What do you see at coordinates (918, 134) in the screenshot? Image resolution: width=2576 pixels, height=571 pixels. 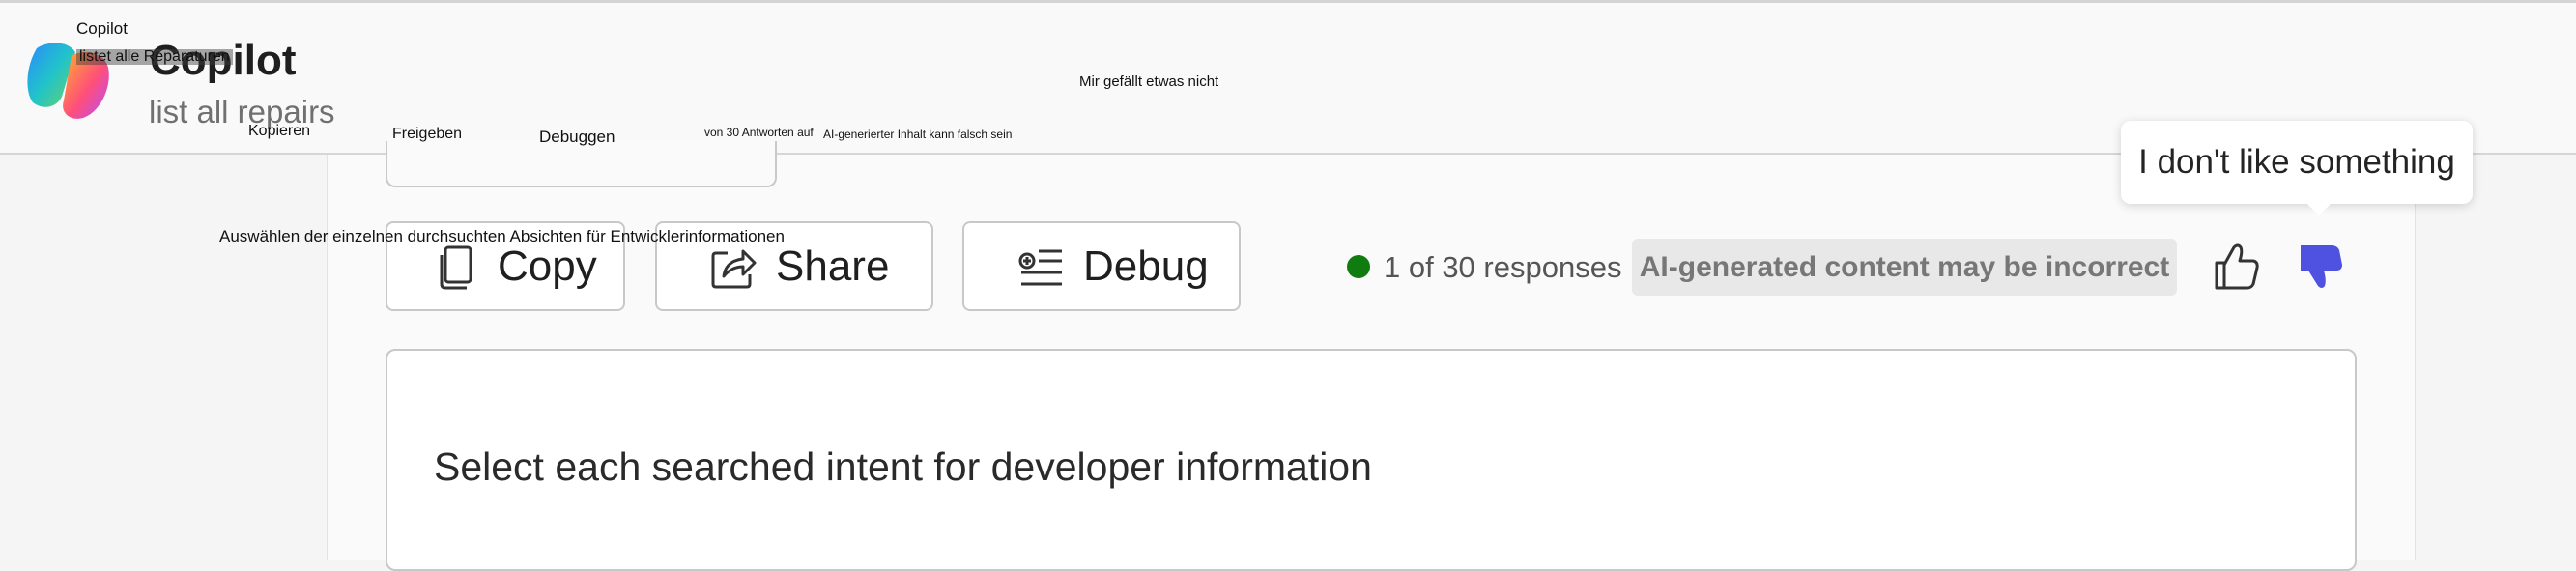 I see `overlay-ai-notice: AI-generierter Inhalt kann falsch sein` at bounding box center [918, 134].